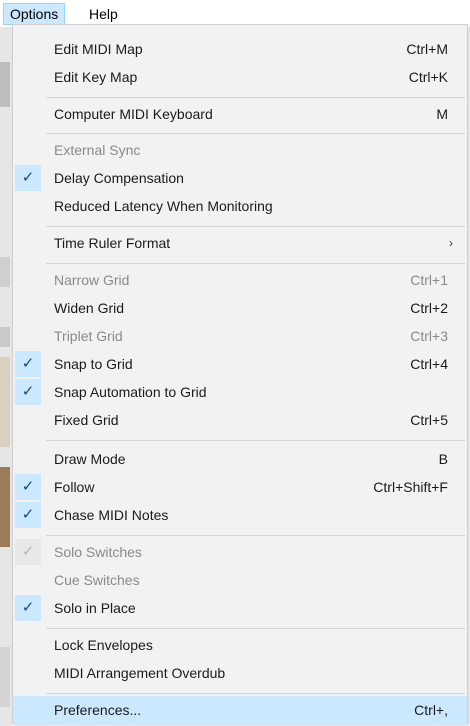 Image resolution: width=470 pixels, height=726 pixels. Describe the element at coordinates (240, 280) in the screenshot. I see `menu-item-narrow-grid: Narrow Grid Ctrl+1` at that location.